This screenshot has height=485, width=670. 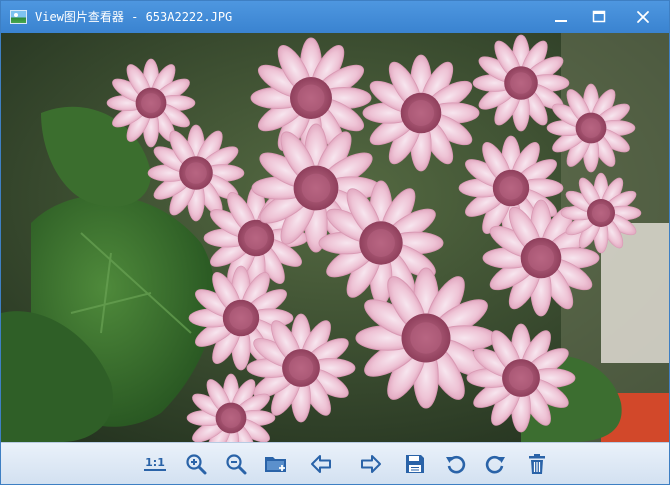 I want to click on rotate-right-button, so click(x=495, y=464).